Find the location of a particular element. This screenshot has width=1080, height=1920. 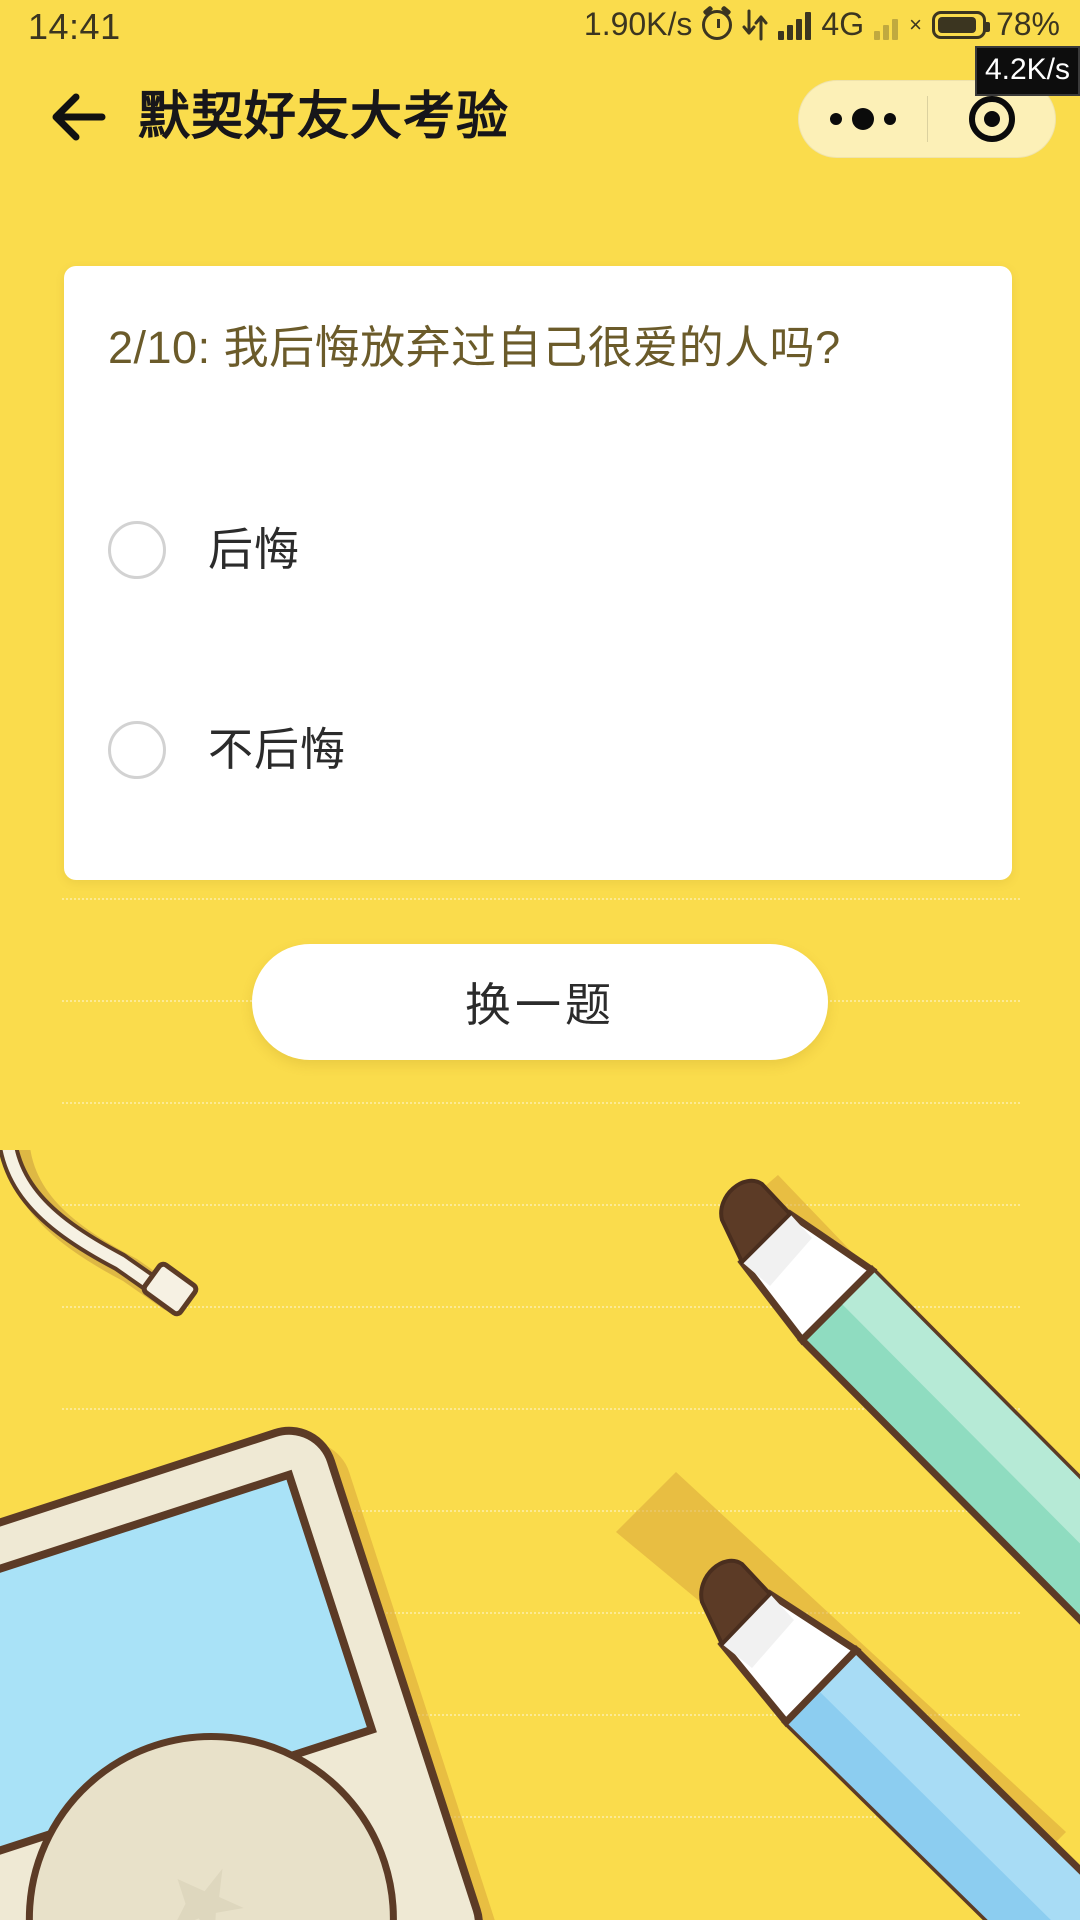

more-options-icon is located at coordinates (863, 119).